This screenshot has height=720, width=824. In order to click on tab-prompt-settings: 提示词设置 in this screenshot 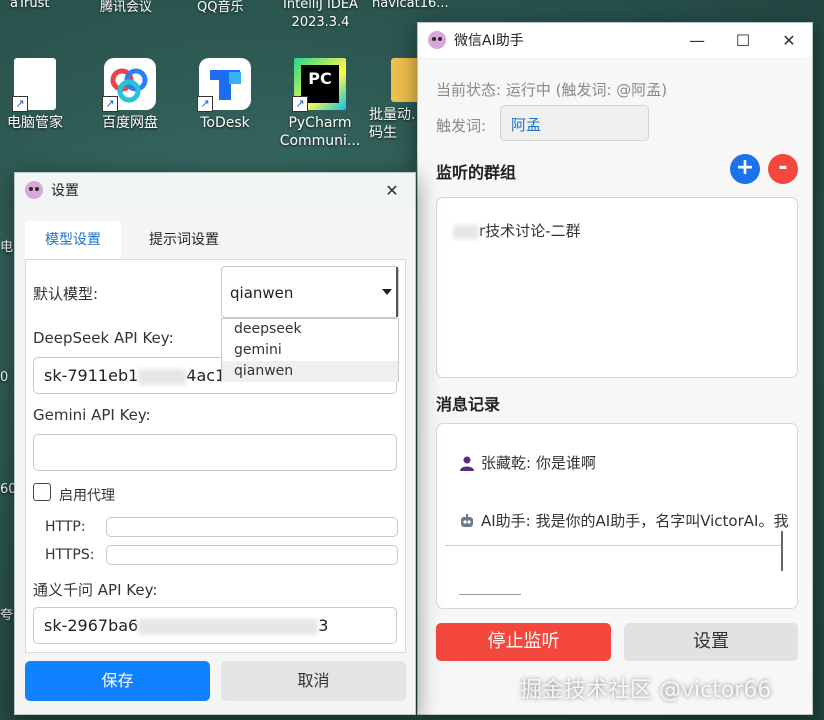, I will do `click(184, 240)`.